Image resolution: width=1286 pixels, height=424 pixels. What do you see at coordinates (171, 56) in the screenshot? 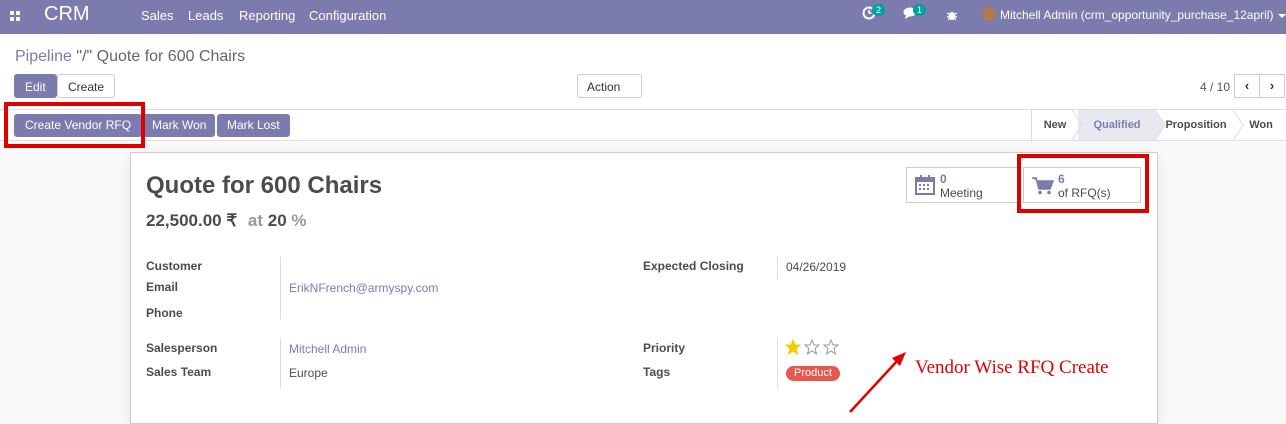
I see `breadcrumb-current: Quote for 600 Chairs` at bounding box center [171, 56].